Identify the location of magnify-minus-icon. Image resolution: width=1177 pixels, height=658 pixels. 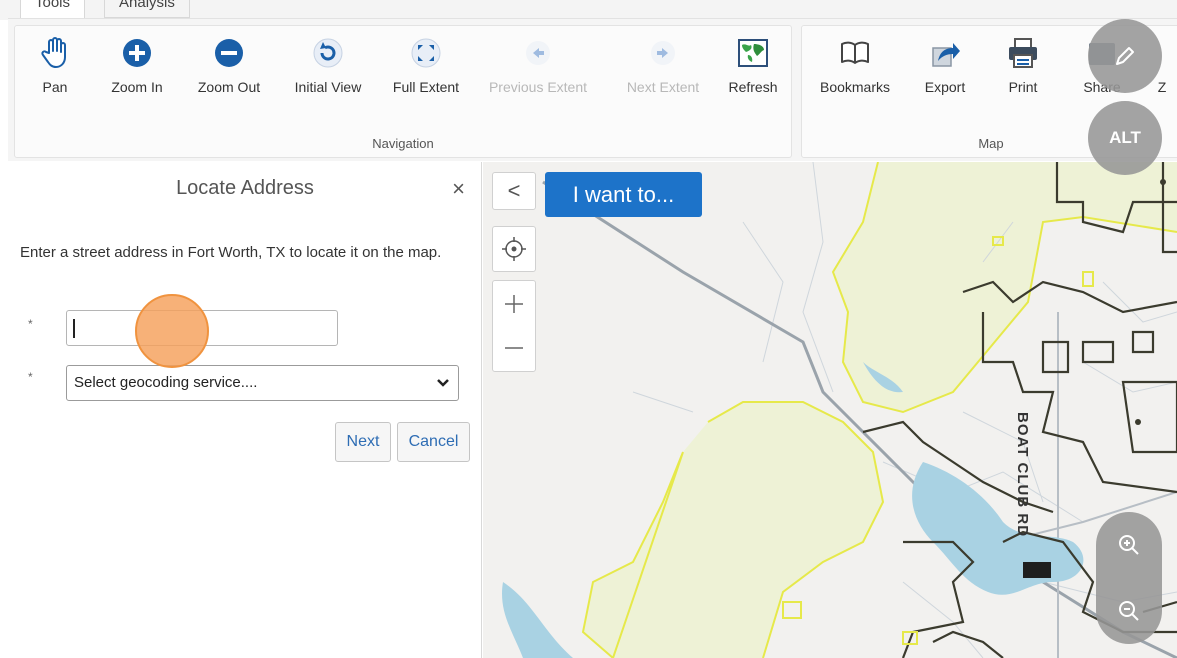
(1129, 611).